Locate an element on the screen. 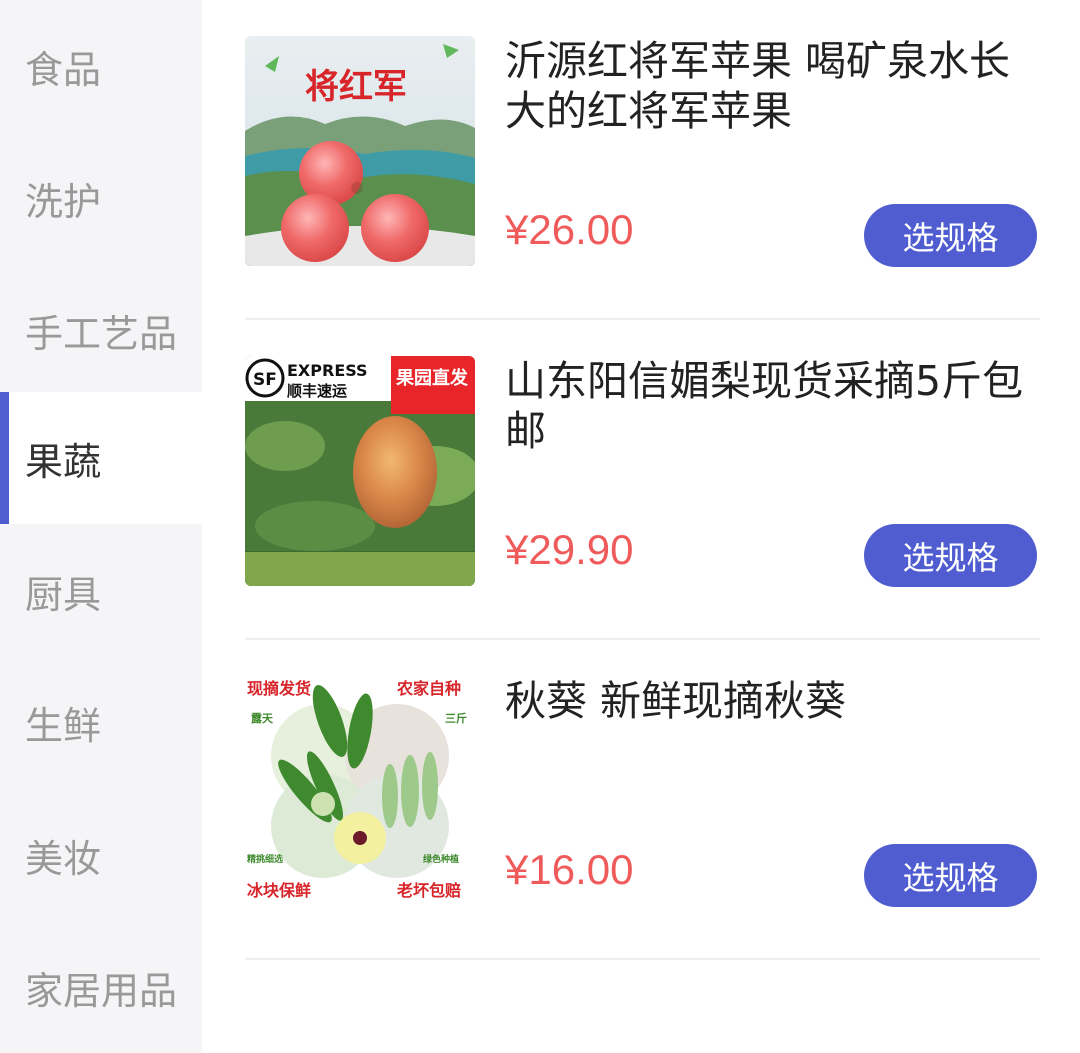  image-label: 露天 is located at coordinates (262, 718).